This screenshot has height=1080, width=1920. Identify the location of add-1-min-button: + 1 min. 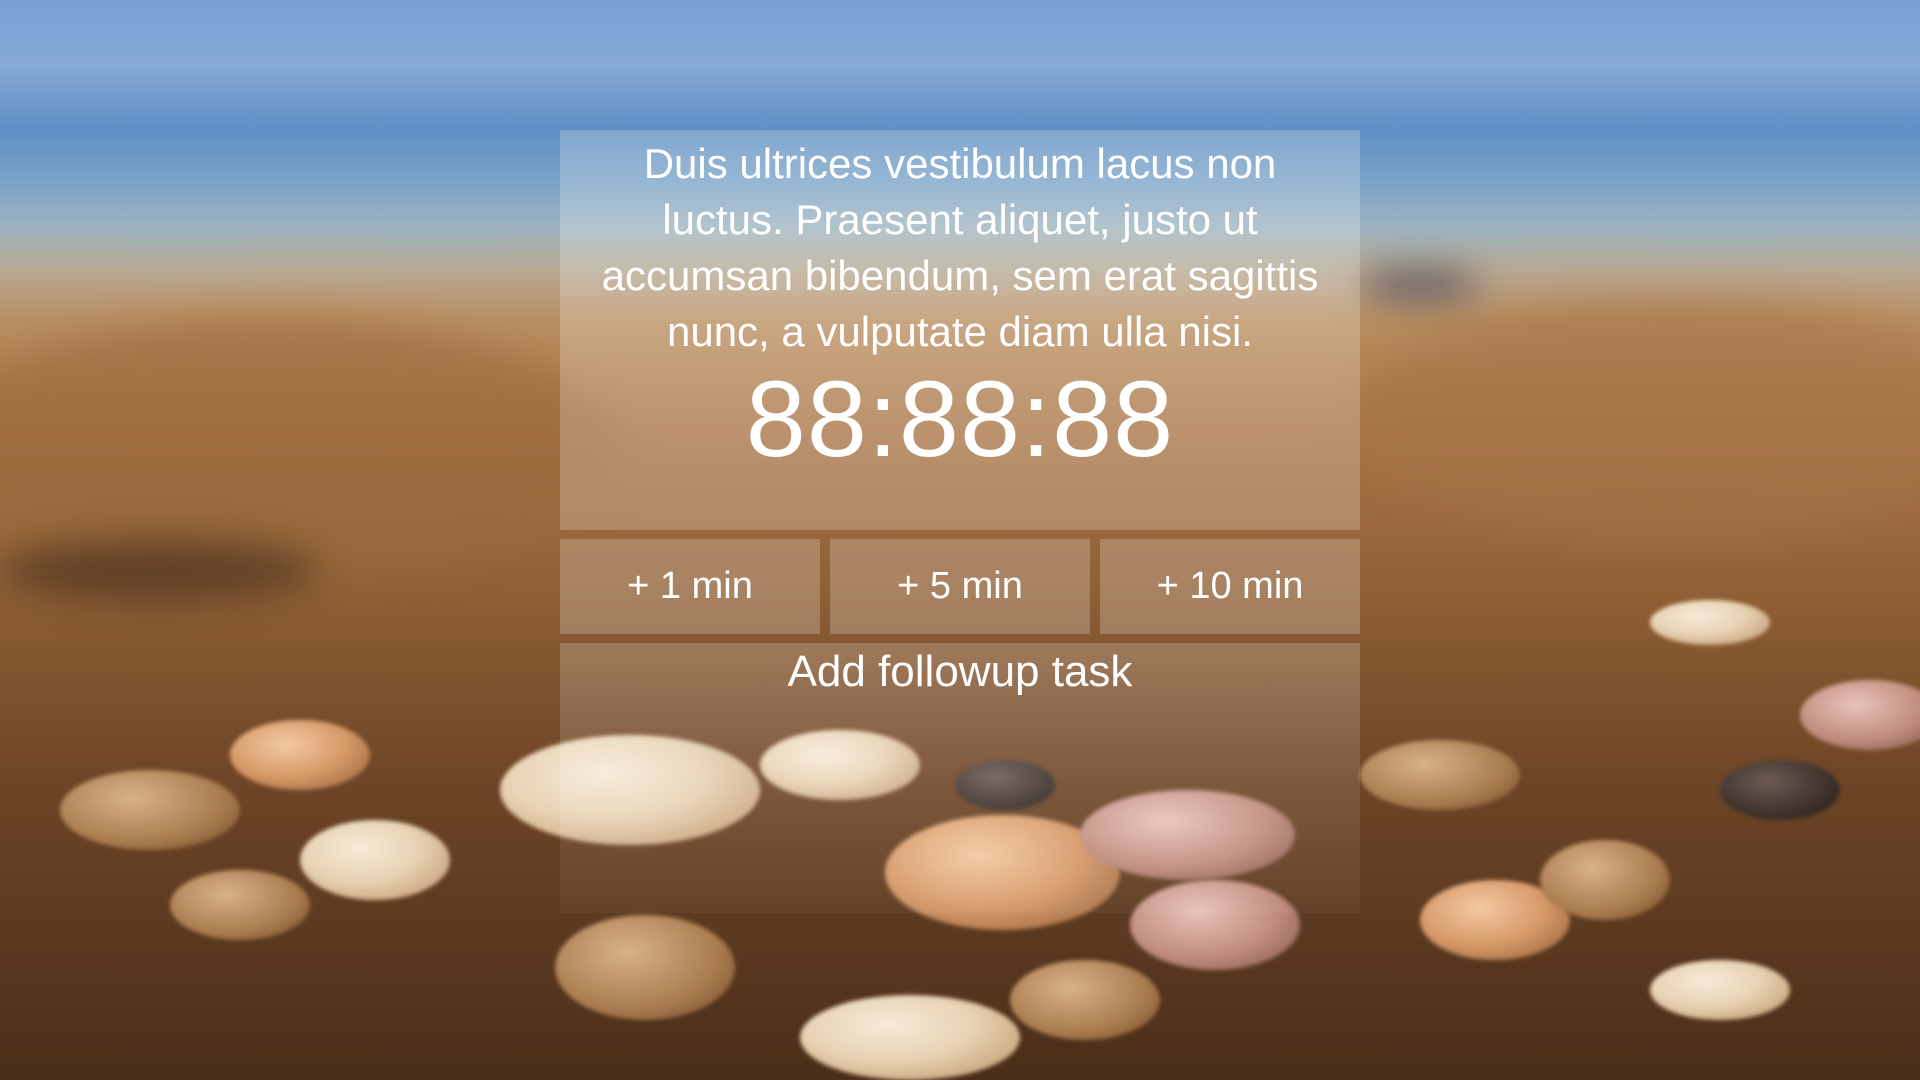
(690, 586).